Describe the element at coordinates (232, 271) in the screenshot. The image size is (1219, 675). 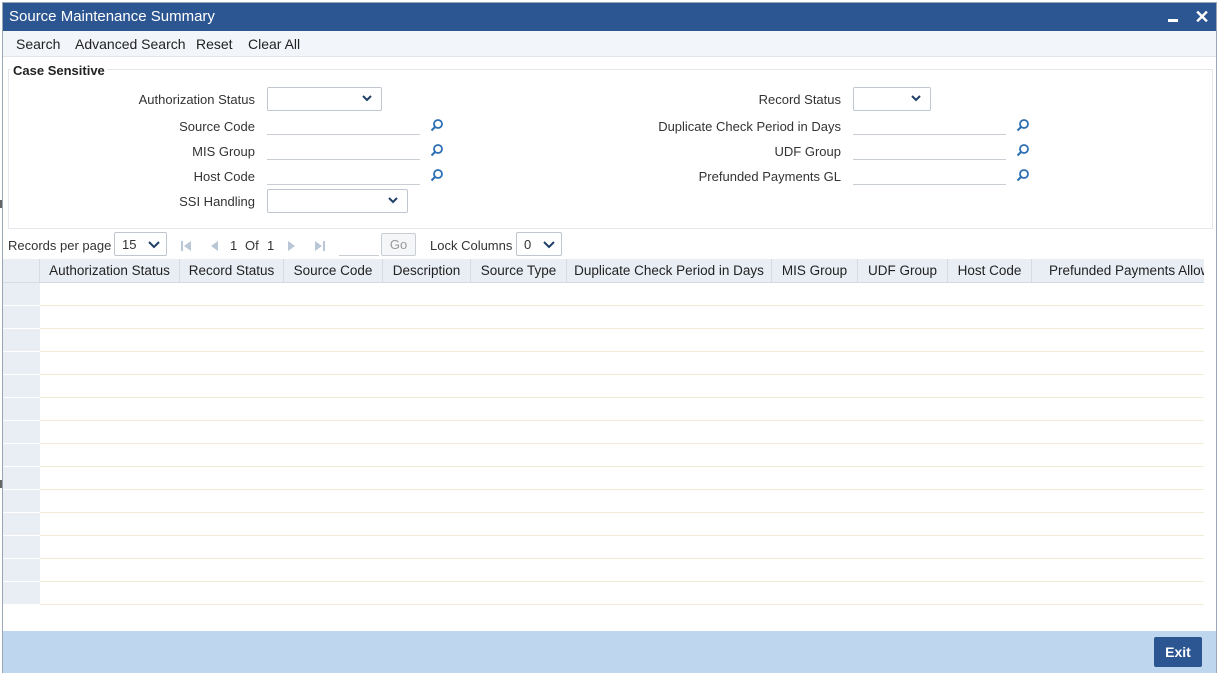
I see `column-header: Record Status` at that location.